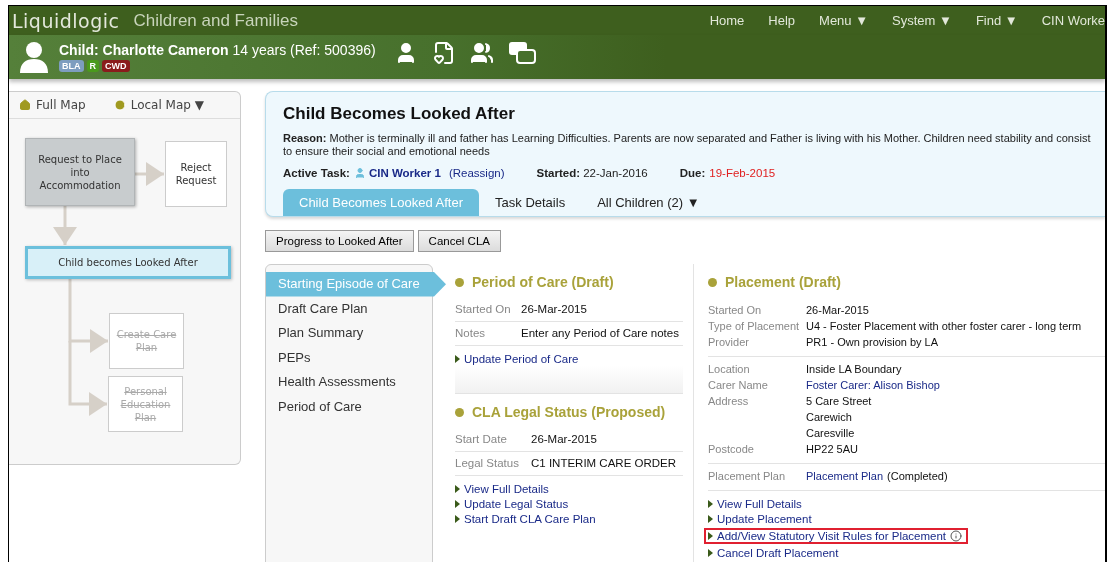 The height and width of the screenshot is (562, 1109). What do you see at coordinates (215, 20) in the screenshot?
I see `app-title: Children and Families` at bounding box center [215, 20].